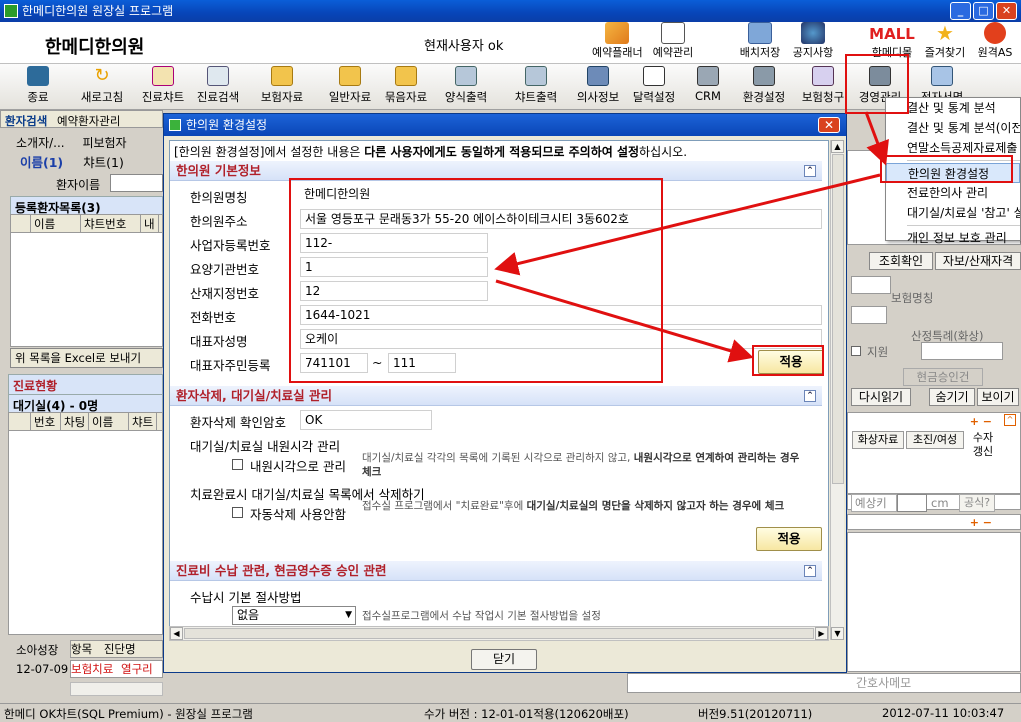 This screenshot has width=1021, height=722. Describe the element at coordinates (282, 87) in the screenshot. I see `toolbar-insurance: 보험자료` at that location.